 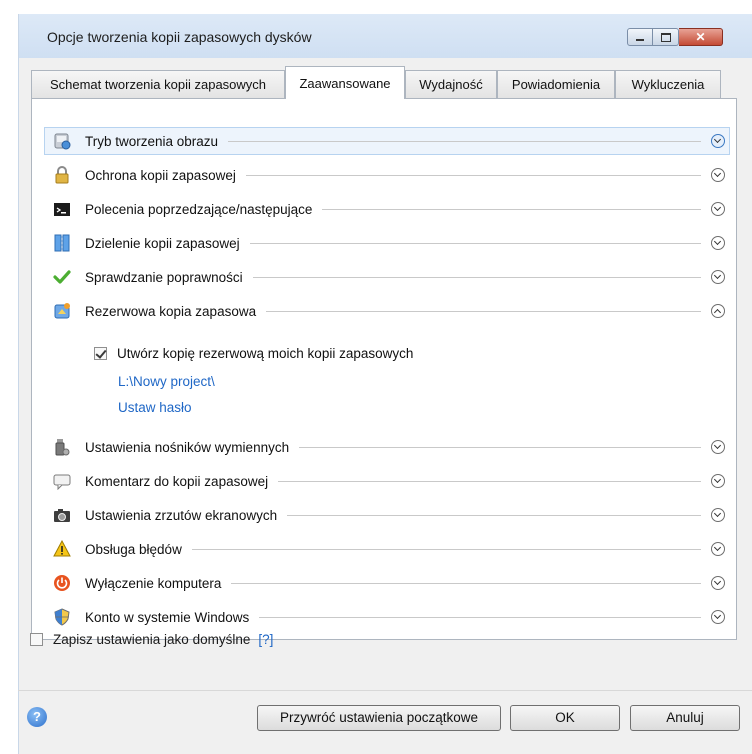 I want to click on reserve-backup-icon, so click(x=62, y=311).